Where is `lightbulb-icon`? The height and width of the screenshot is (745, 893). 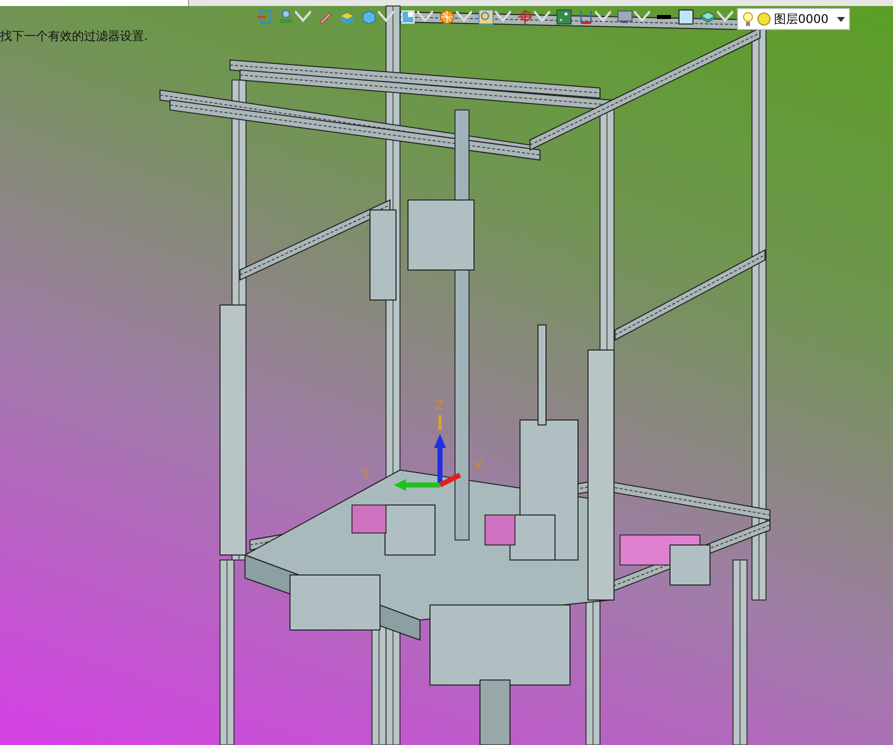 lightbulb-icon is located at coordinates (748, 19).